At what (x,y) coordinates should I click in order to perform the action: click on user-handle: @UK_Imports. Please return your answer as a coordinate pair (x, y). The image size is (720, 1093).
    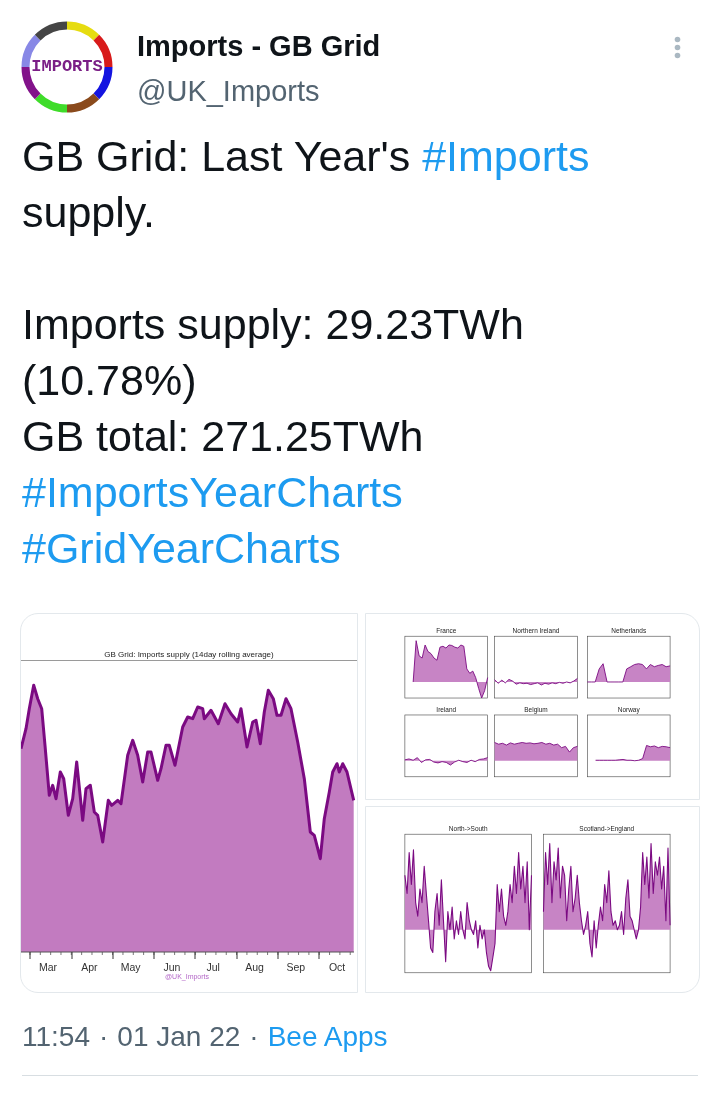
    Looking at the image, I should click on (229, 91).